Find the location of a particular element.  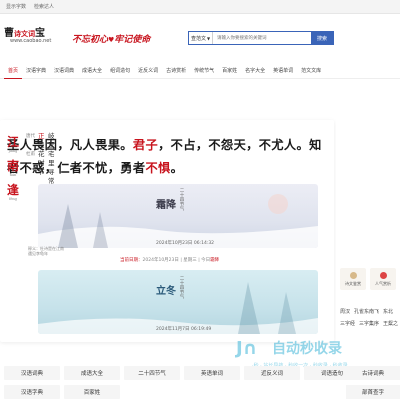

tag-link: 三字集序 is located at coordinates (369, 324).